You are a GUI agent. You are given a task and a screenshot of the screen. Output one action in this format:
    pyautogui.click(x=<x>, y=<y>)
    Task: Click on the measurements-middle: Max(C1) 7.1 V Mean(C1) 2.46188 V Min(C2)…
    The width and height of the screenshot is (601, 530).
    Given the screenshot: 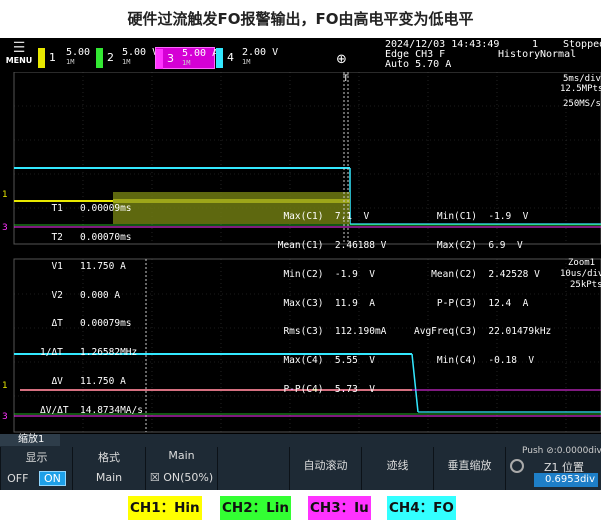 What is the action you would take?
    pyautogui.click(x=329, y=303)
    